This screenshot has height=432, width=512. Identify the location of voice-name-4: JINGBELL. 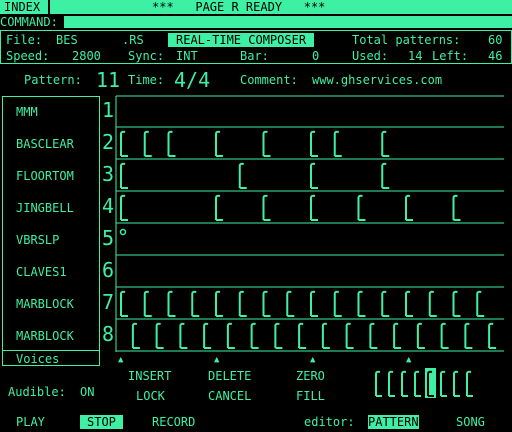
(45, 208).